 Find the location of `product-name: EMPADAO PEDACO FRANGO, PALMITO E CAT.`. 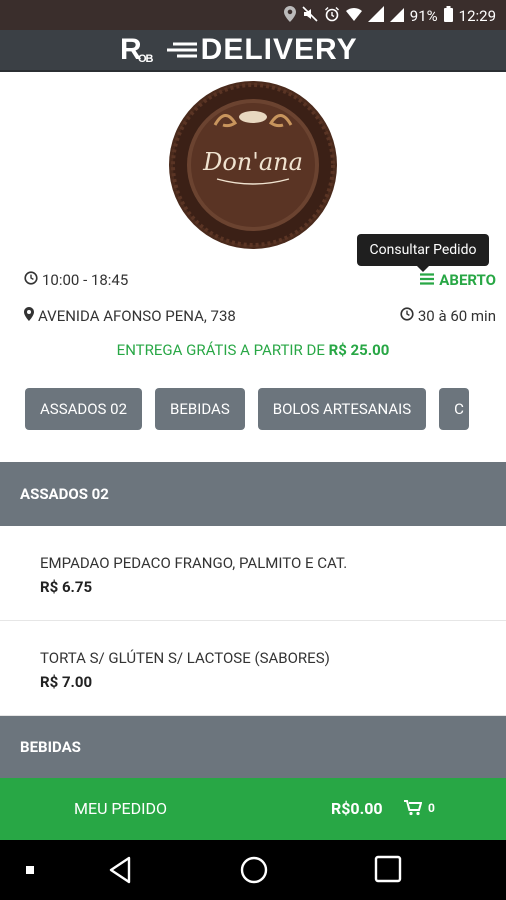

product-name: EMPADAO PEDACO FRANGO, PALMITO E CAT. is located at coordinates (194, 563).